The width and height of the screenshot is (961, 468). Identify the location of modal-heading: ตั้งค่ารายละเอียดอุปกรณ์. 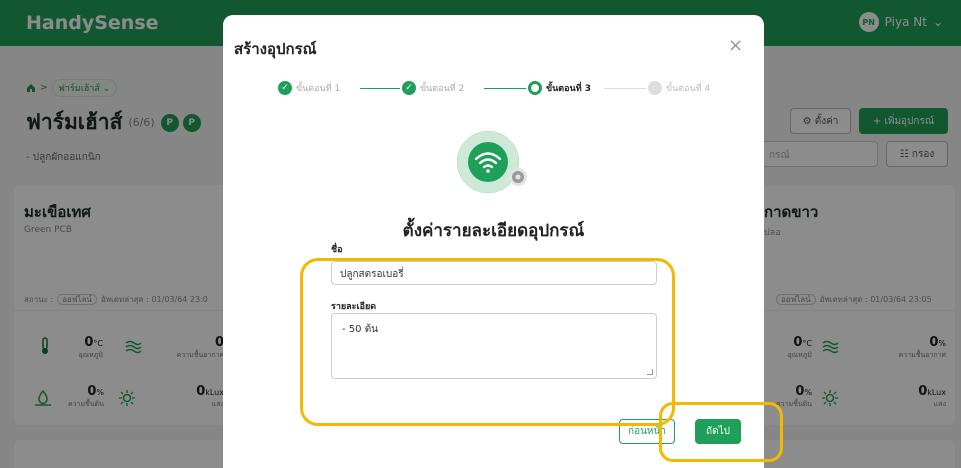
(493, 231).